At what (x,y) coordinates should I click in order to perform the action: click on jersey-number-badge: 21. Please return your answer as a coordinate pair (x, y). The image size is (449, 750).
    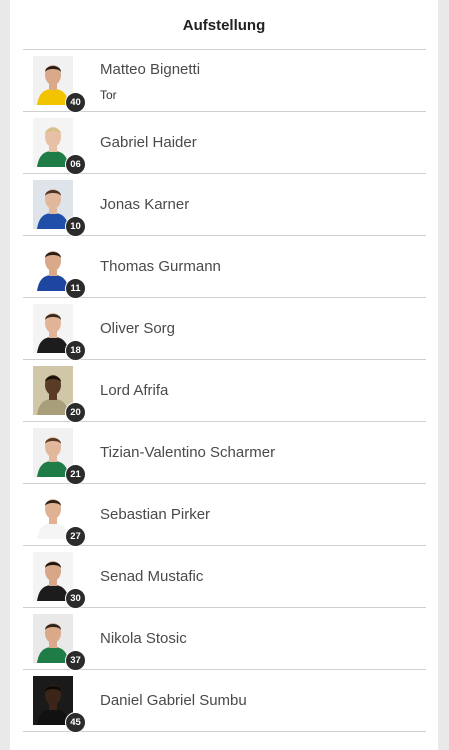
    Looking at the image, I should click on (75, 474).